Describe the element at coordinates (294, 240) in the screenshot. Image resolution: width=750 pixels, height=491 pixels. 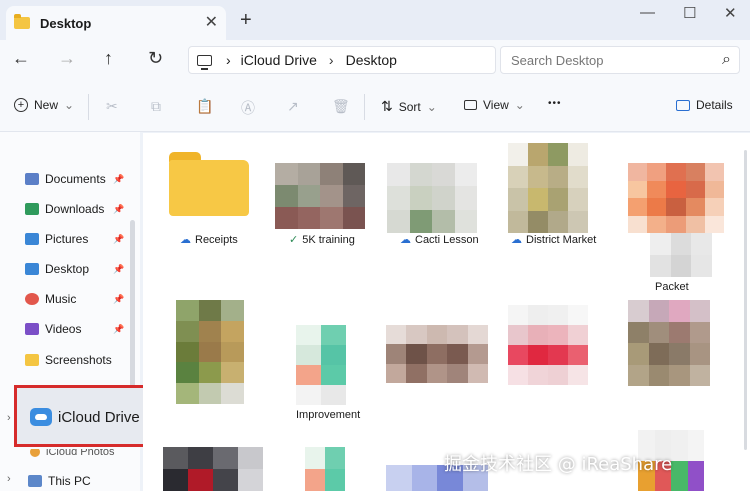
I see `synced-status-icon: ✓` at that location.